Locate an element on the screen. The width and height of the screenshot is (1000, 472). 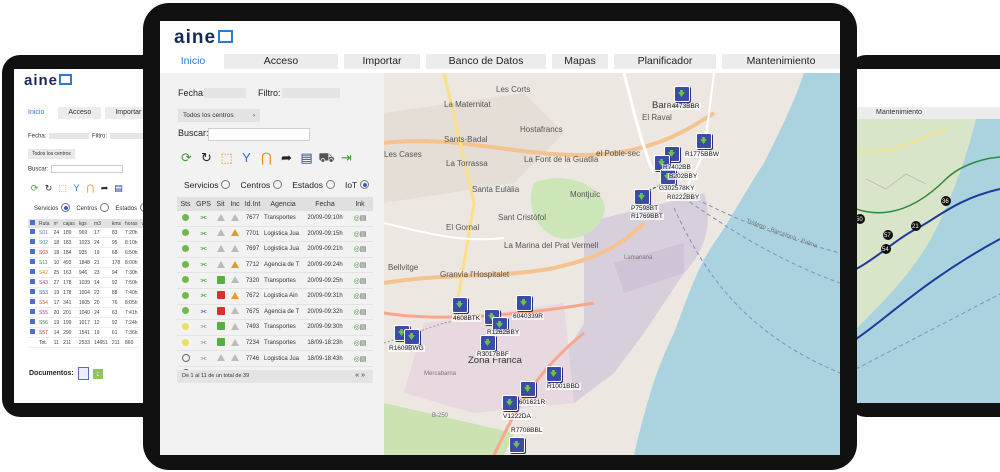
column-header-gps: GPS is located at coordinates (203, 204).